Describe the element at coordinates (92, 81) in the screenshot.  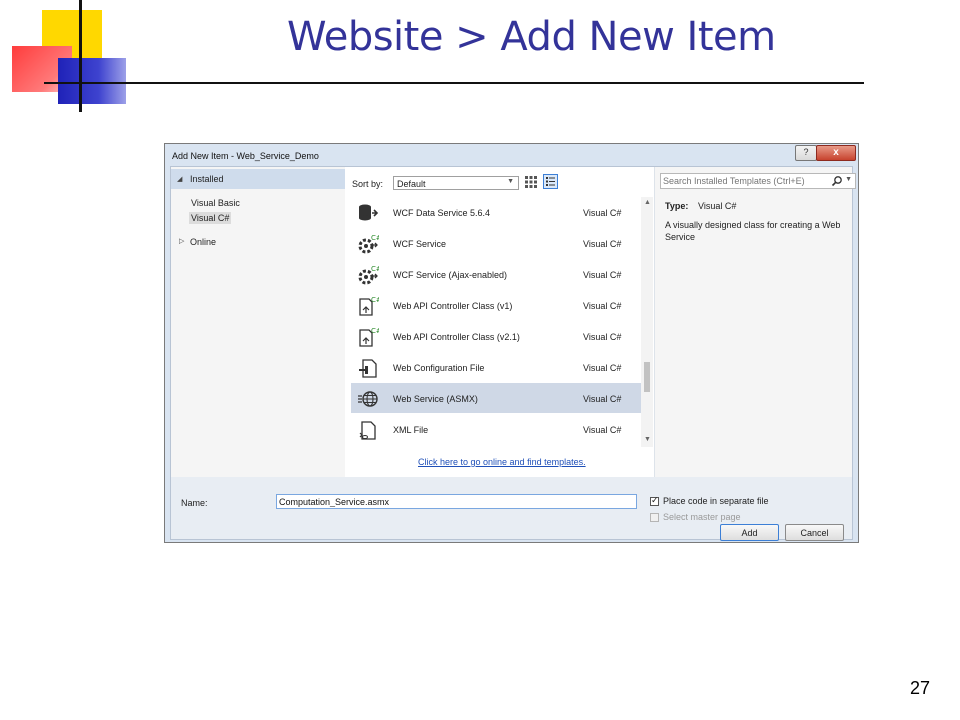
I see `decor-blue-square` at that location.